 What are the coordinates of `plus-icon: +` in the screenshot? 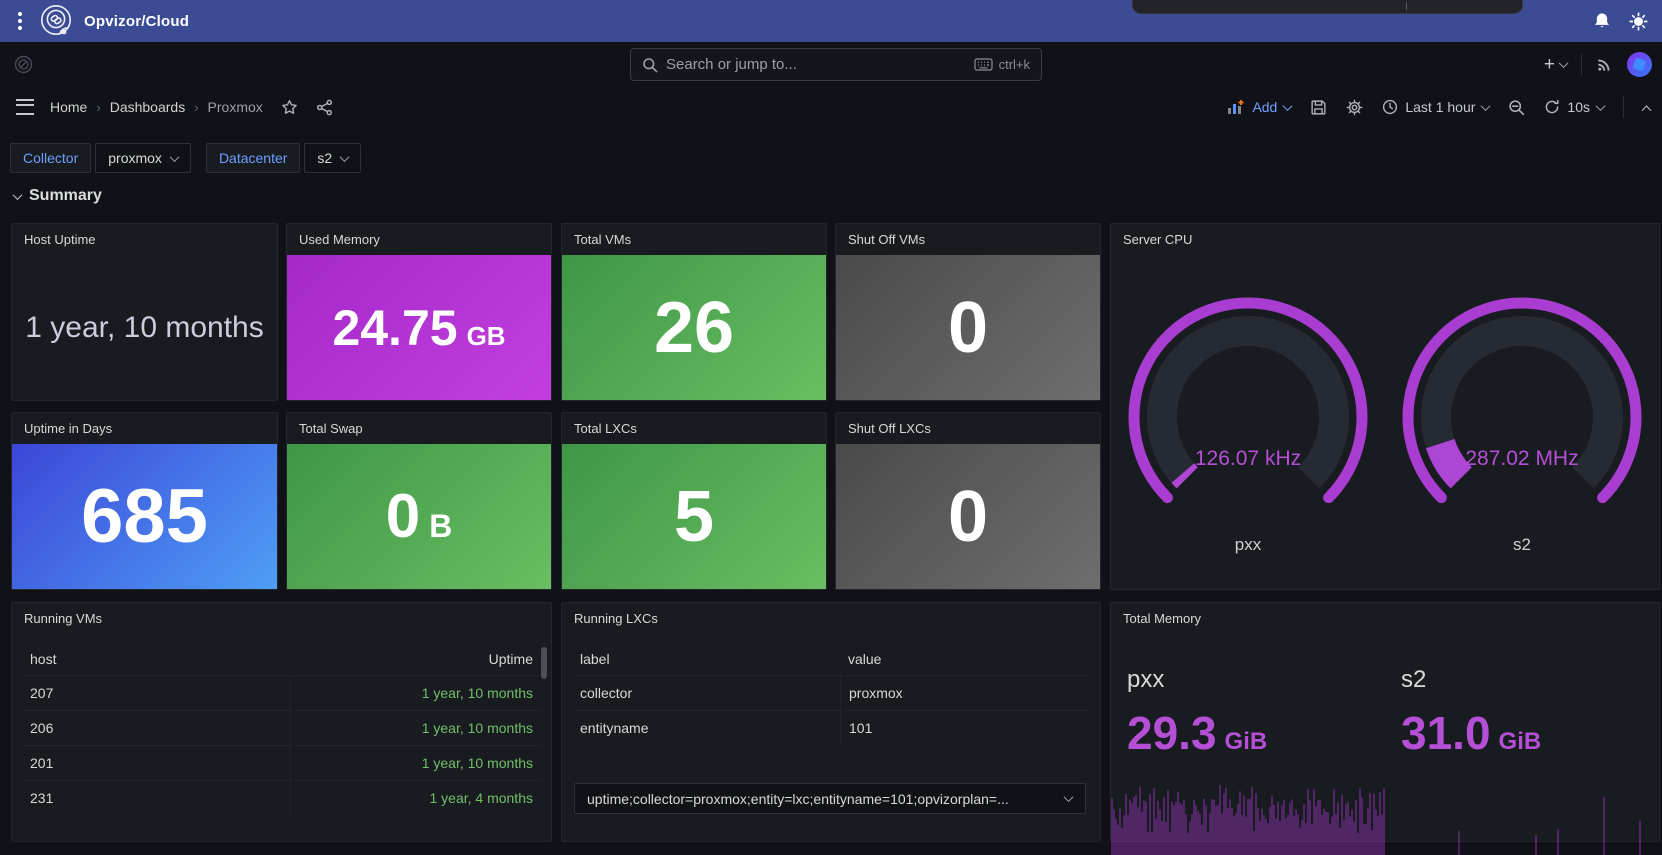 It's located at (1549, 64).